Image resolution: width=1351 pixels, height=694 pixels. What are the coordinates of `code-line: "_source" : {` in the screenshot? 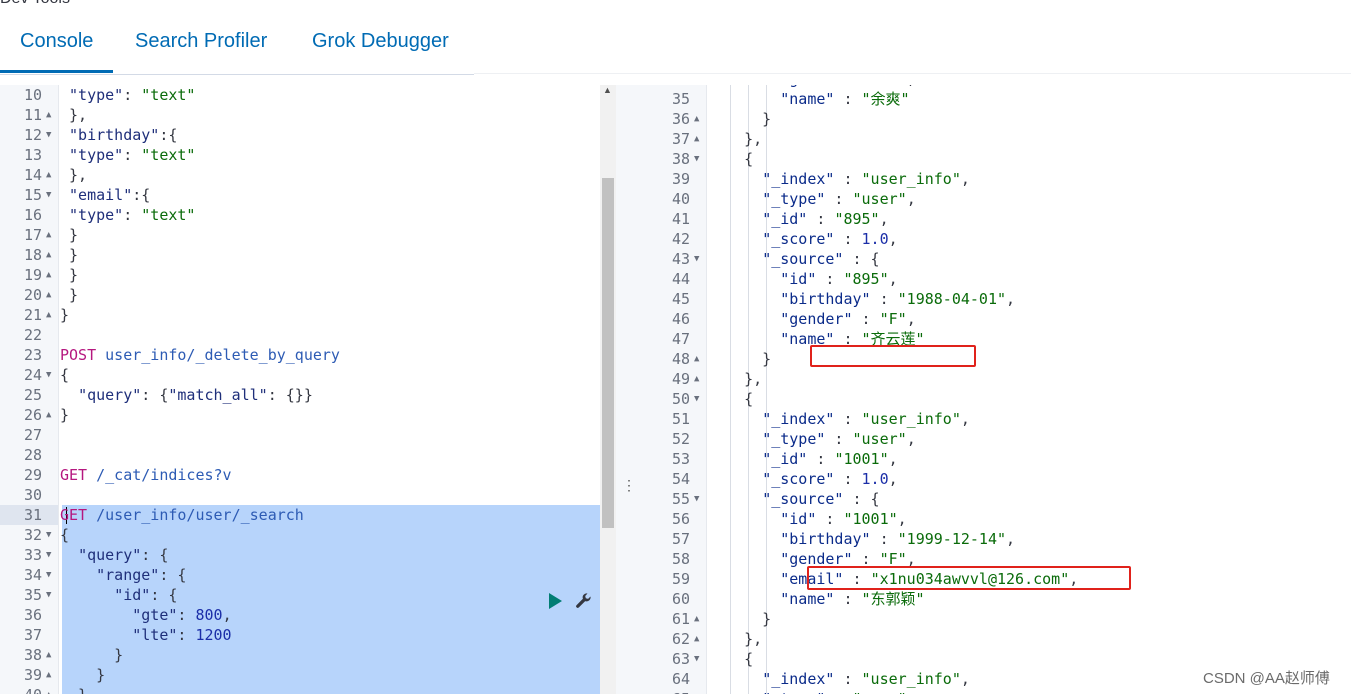 It's located at (793, 499).